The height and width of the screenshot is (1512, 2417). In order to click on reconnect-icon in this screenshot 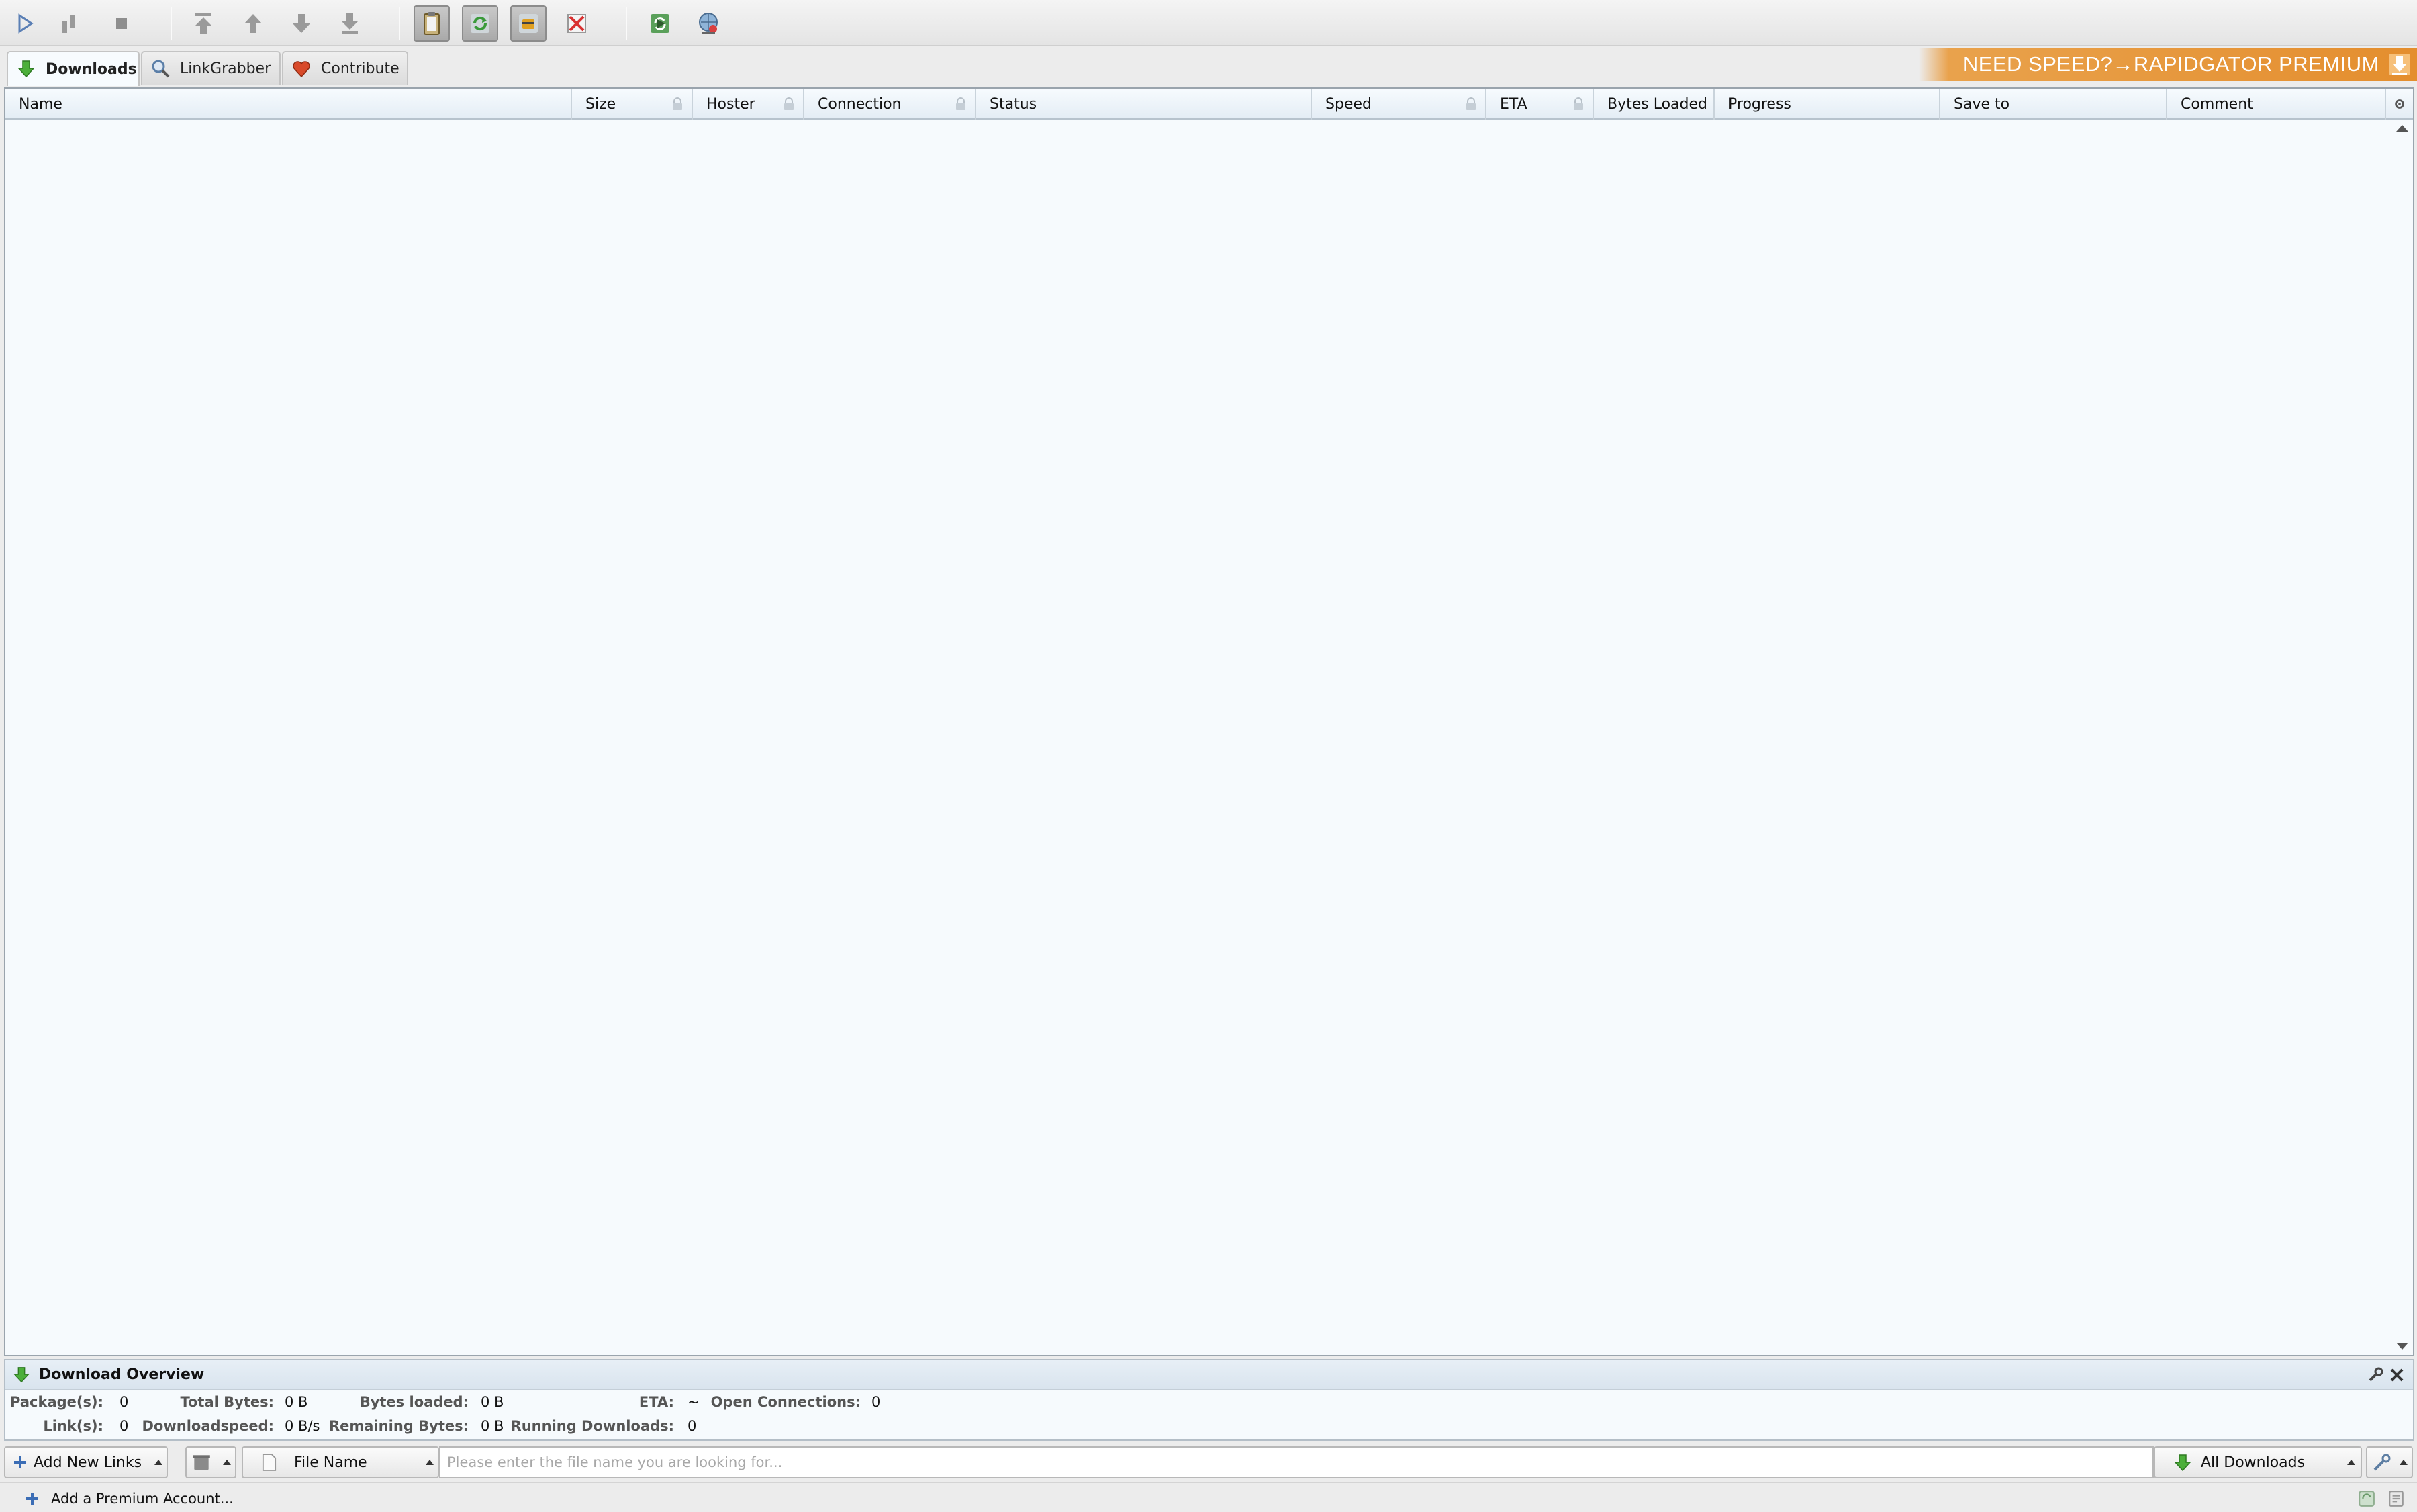, I will do `click(660, 23)`.